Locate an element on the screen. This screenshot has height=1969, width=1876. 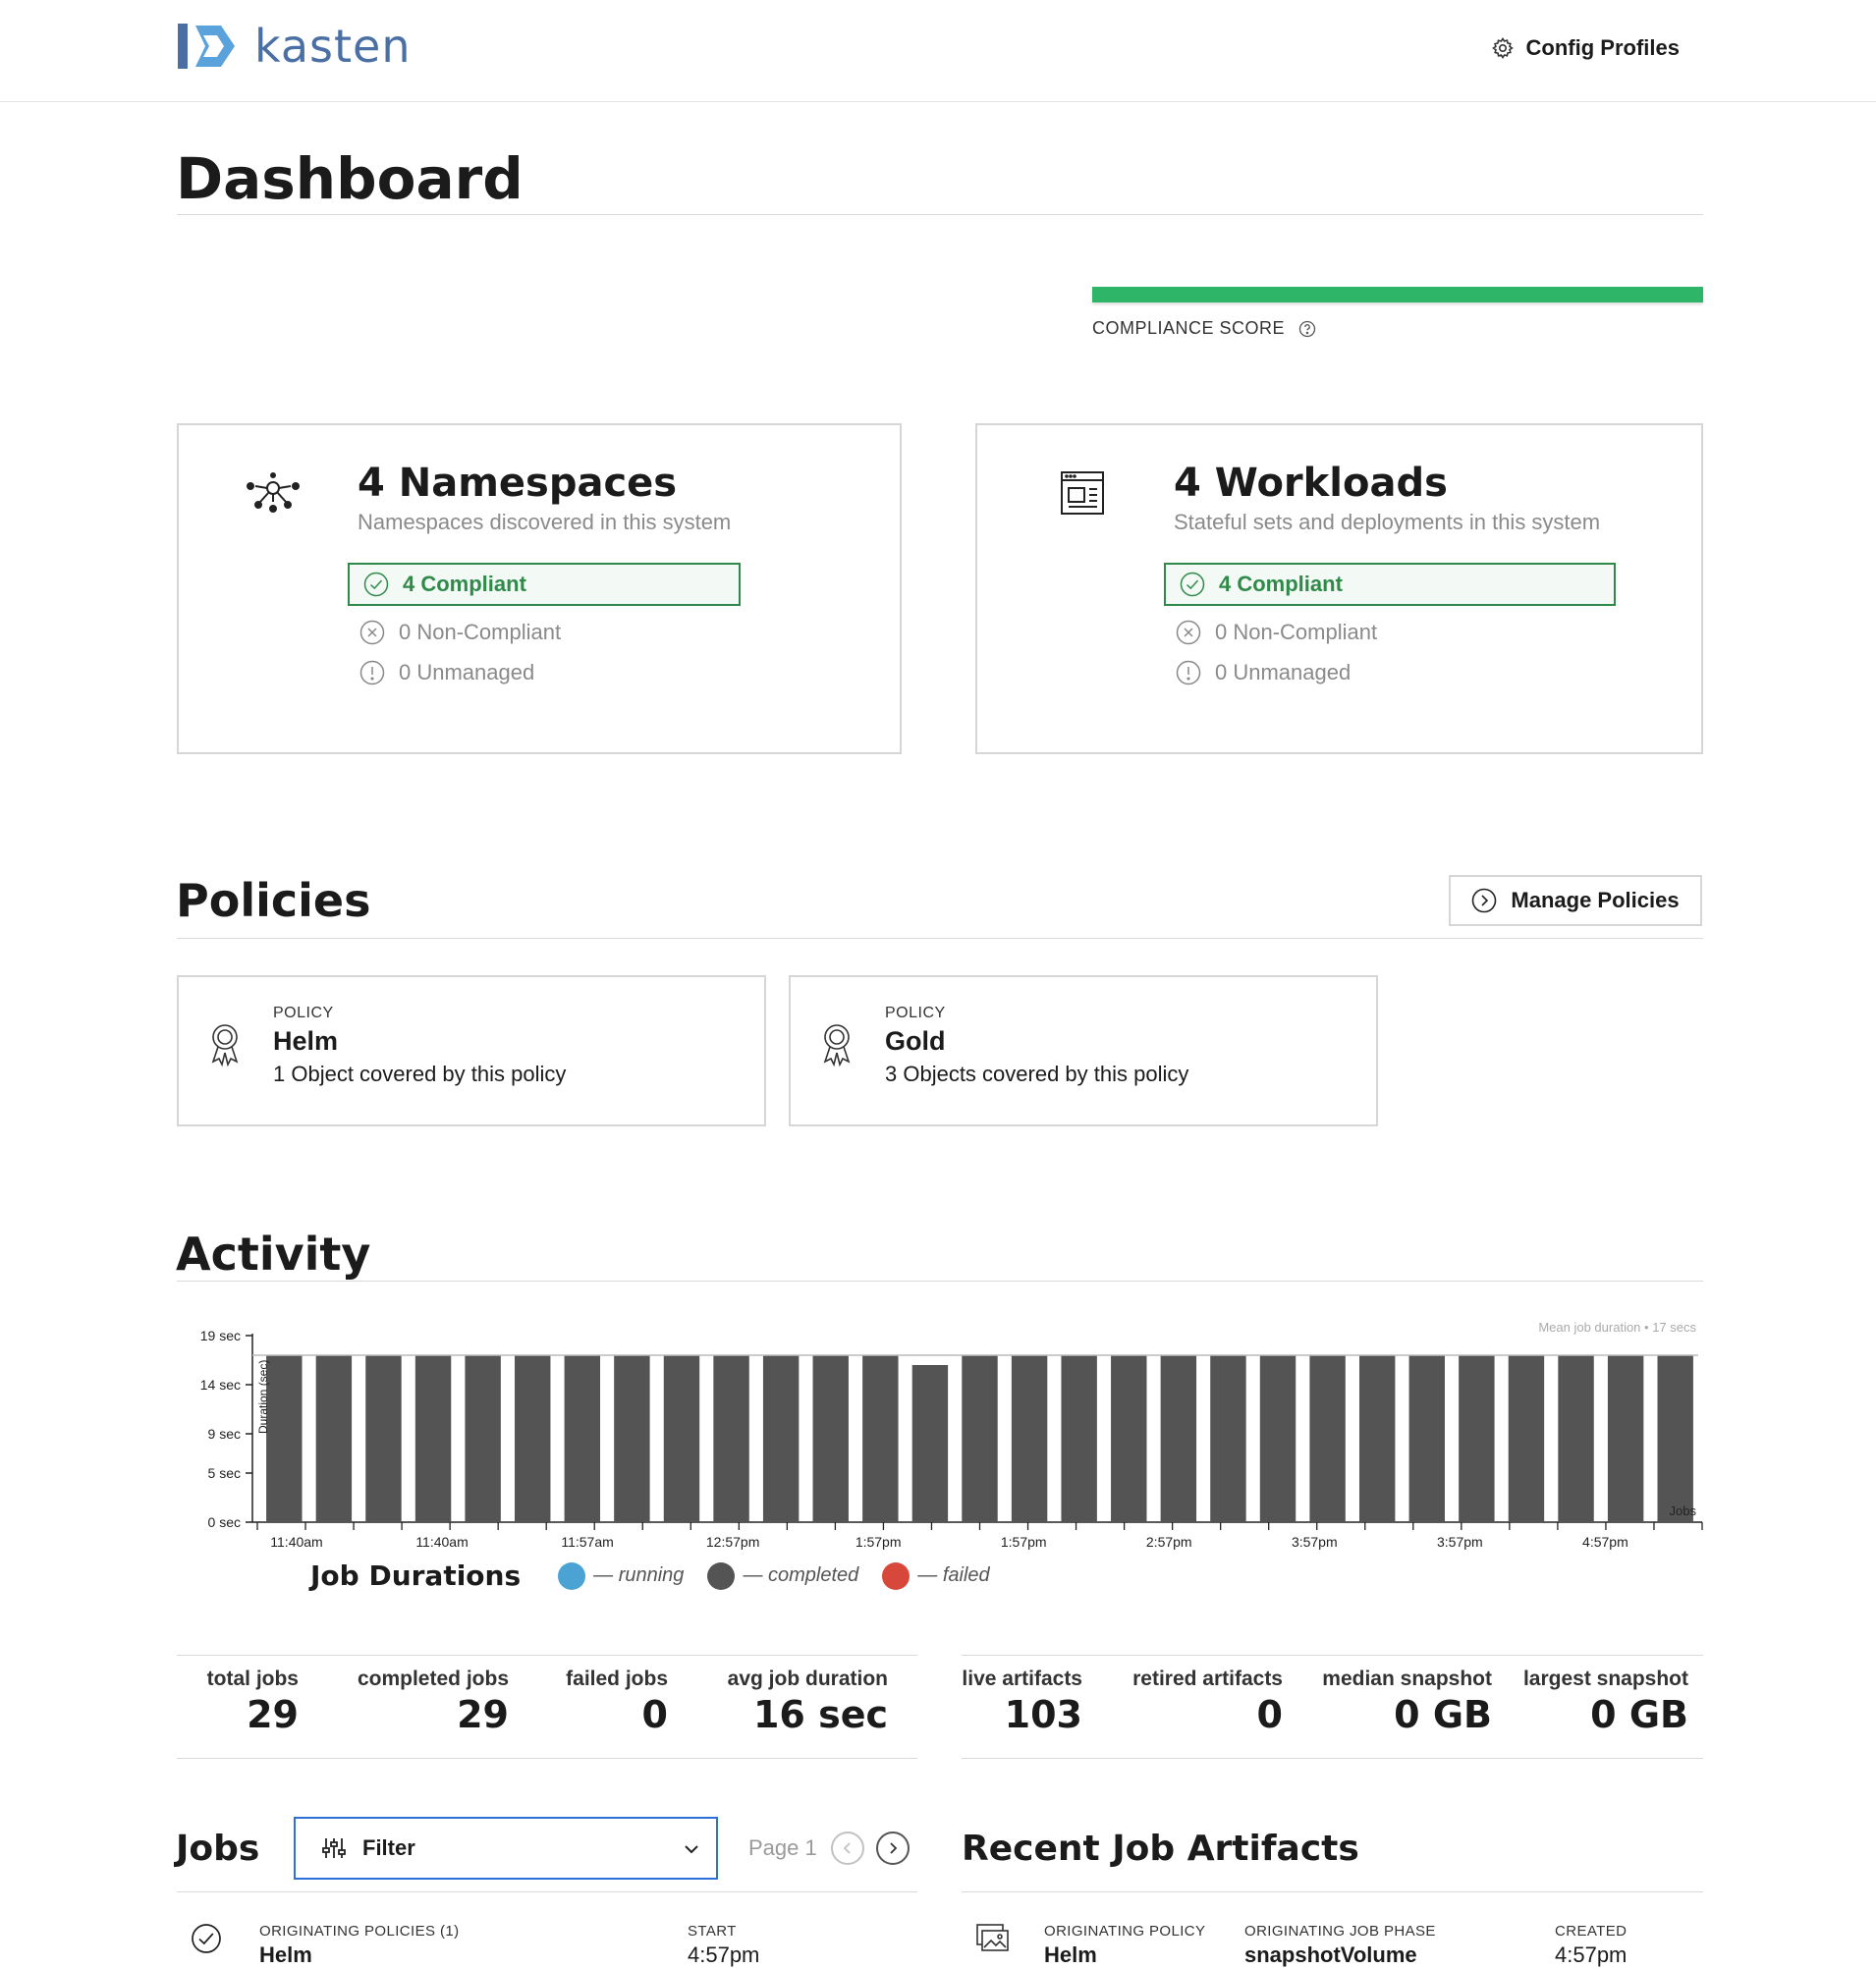
compliance-score-label-row: COMPLIANCE SCORE is located at coordinates (1204, 328).